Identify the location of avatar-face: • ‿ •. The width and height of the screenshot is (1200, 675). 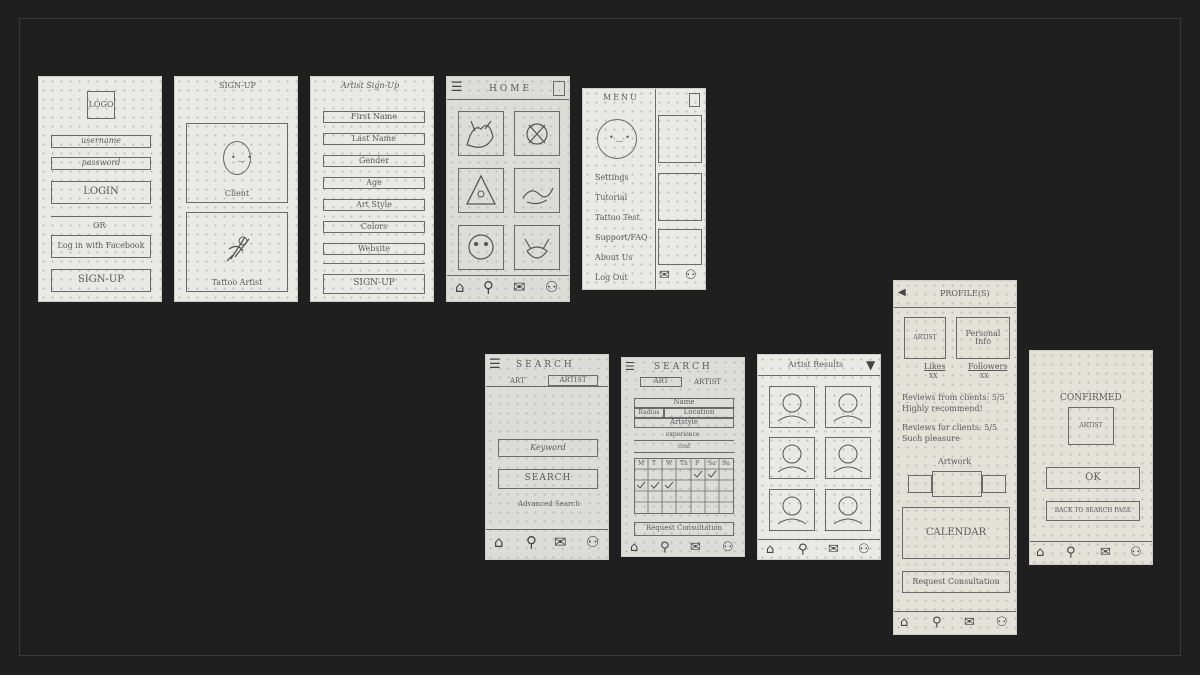
(619, 137).